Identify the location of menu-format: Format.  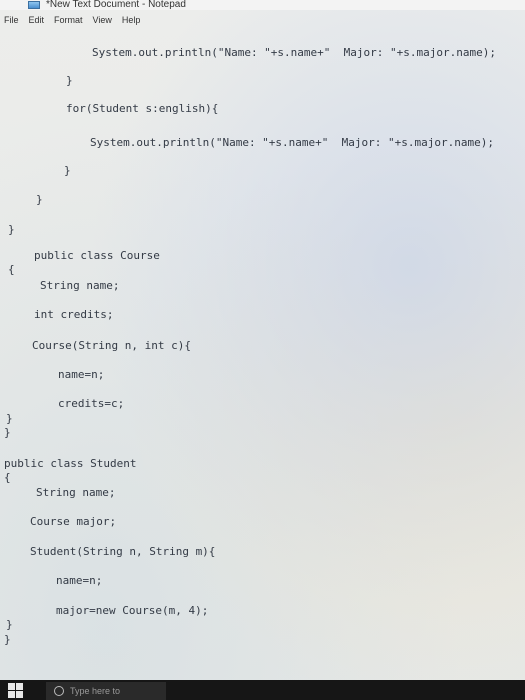
(68, 20).